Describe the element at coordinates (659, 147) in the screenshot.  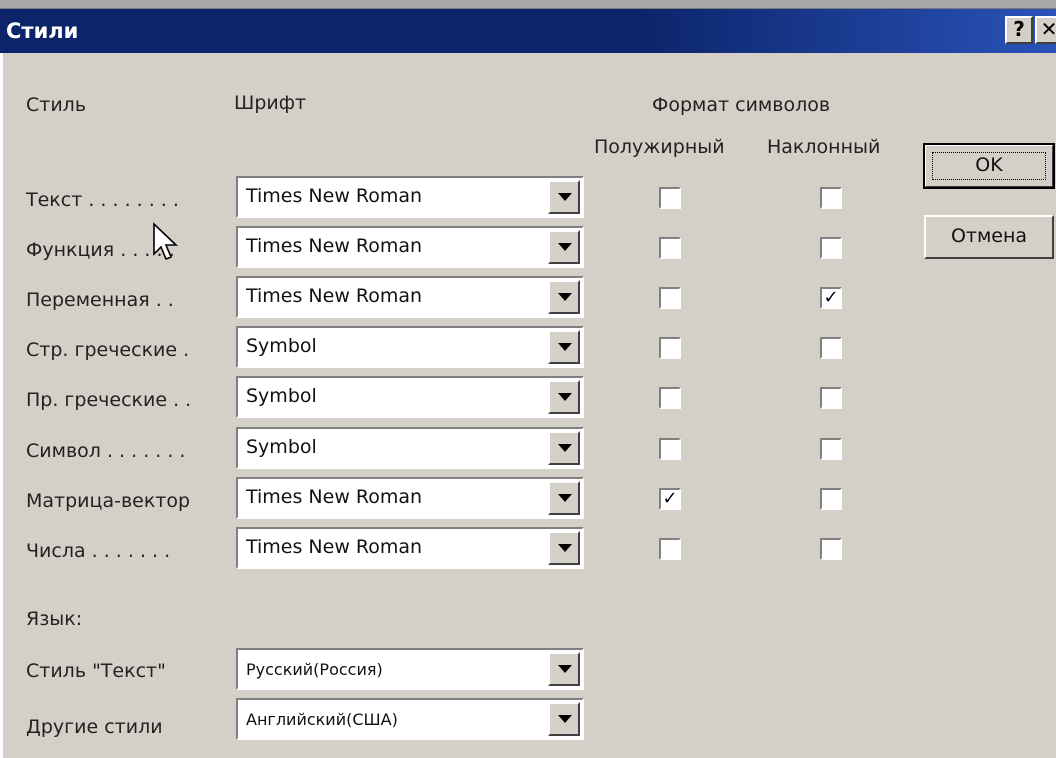
I see `bold-column-header: Полужирный` at that location.